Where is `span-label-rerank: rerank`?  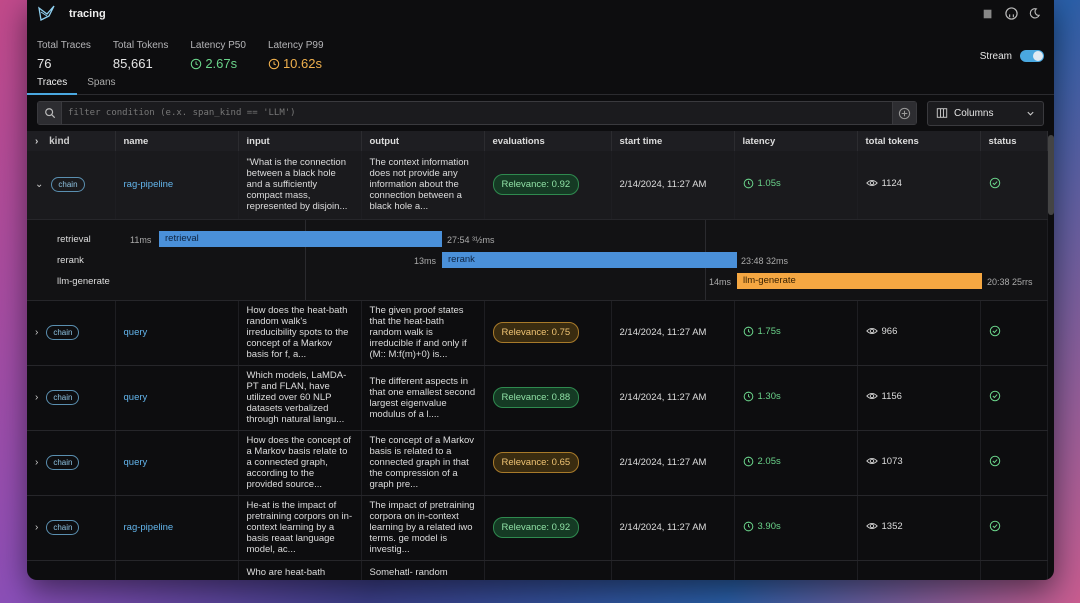 span-label-rerank: rerank is located at coordinates (70, 260).